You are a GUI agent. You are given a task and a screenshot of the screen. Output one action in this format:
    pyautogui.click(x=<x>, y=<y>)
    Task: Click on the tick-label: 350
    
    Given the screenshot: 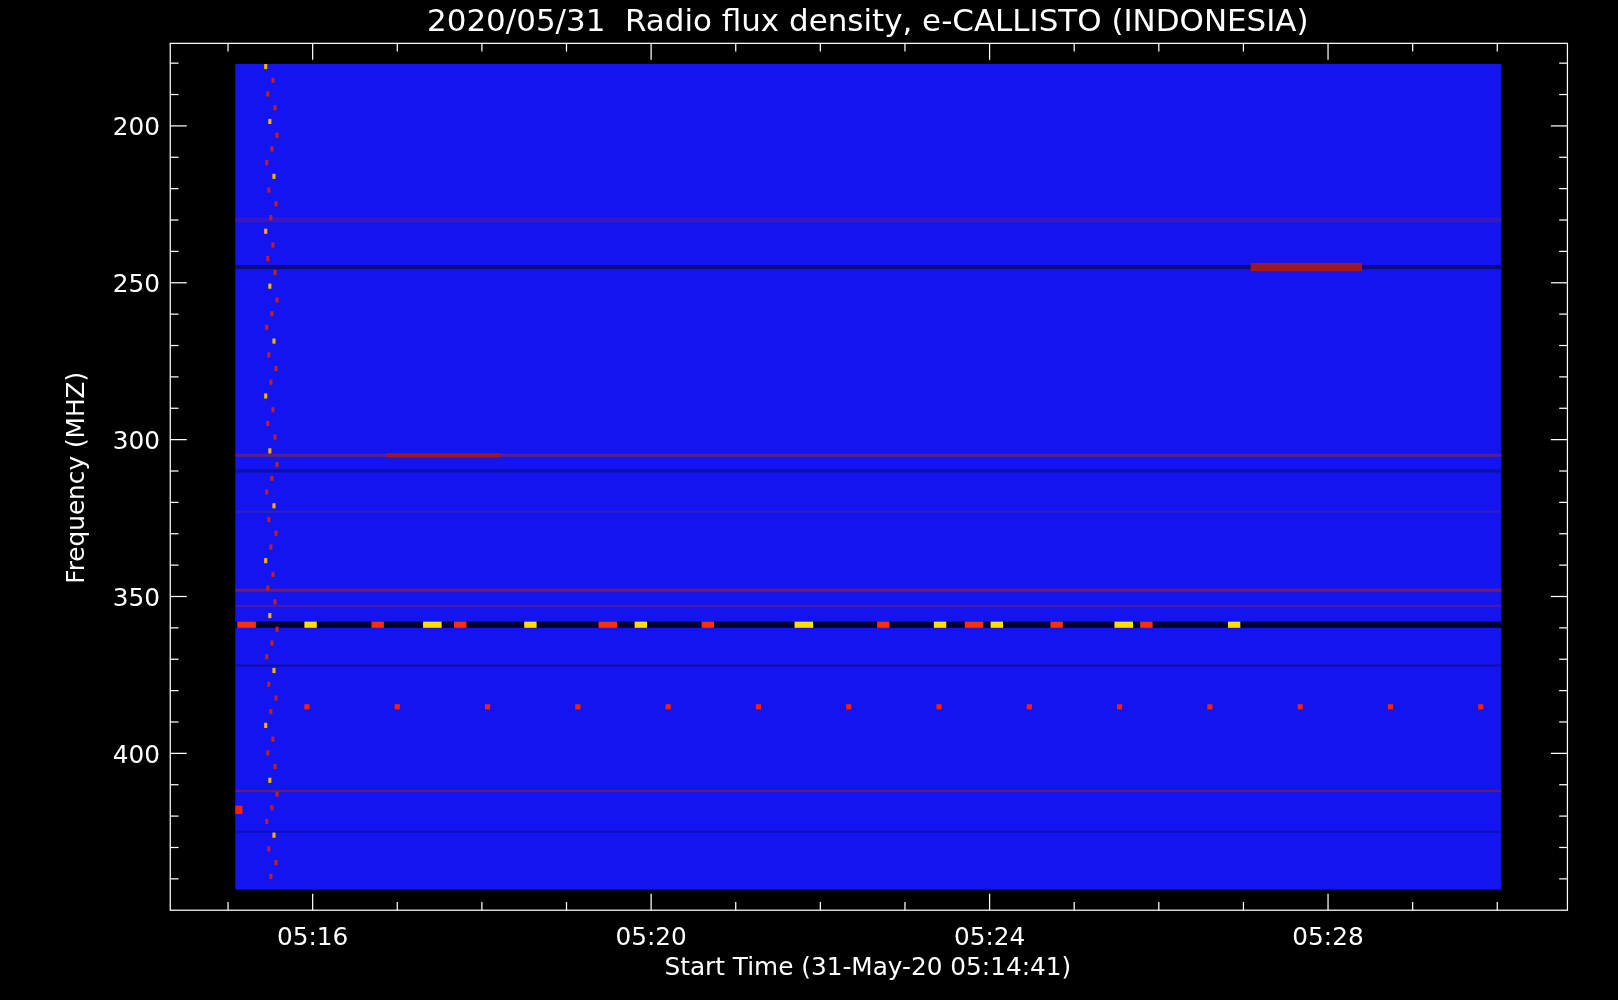 What is the action you would take?
    pyautogui.click(x=136, y=597)
    